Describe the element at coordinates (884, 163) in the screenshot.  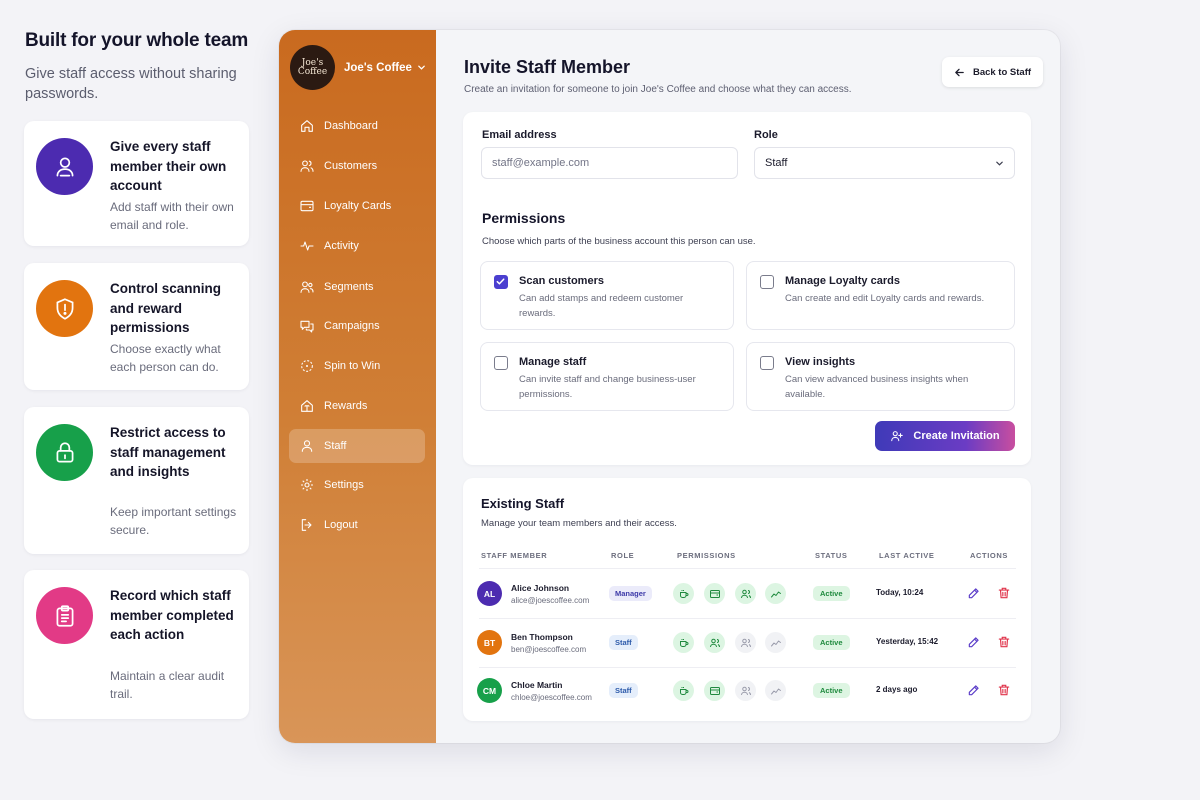
I see `role-select: Staff` at that location.